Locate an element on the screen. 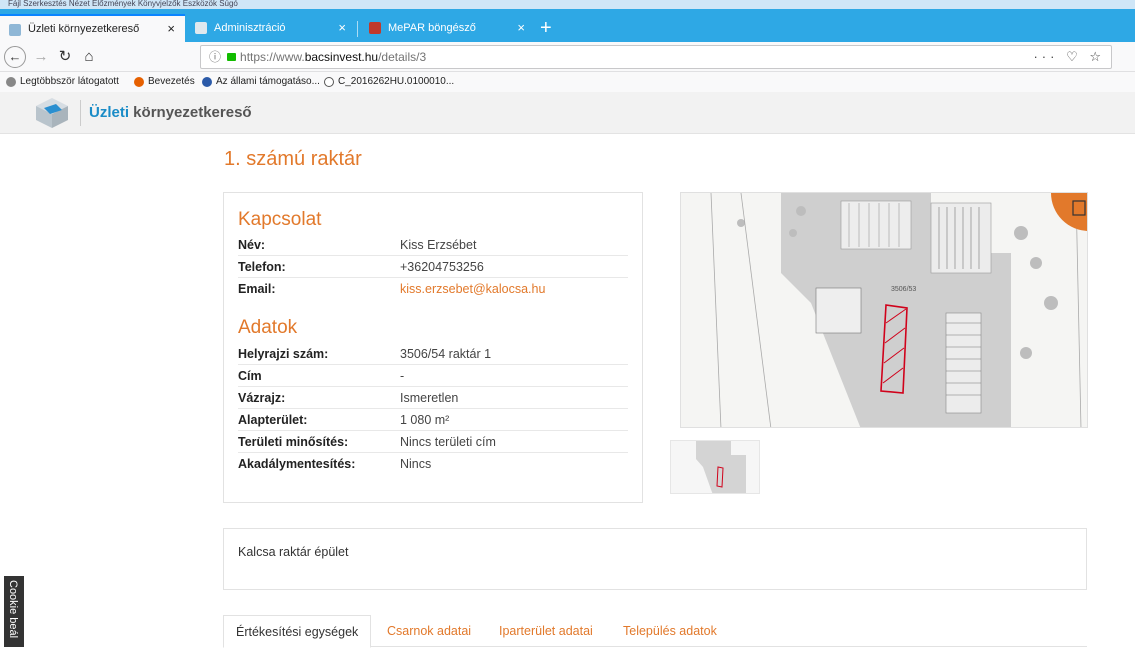  site-plan-drawing: 3506/53 is located at coordinates (884, 310).